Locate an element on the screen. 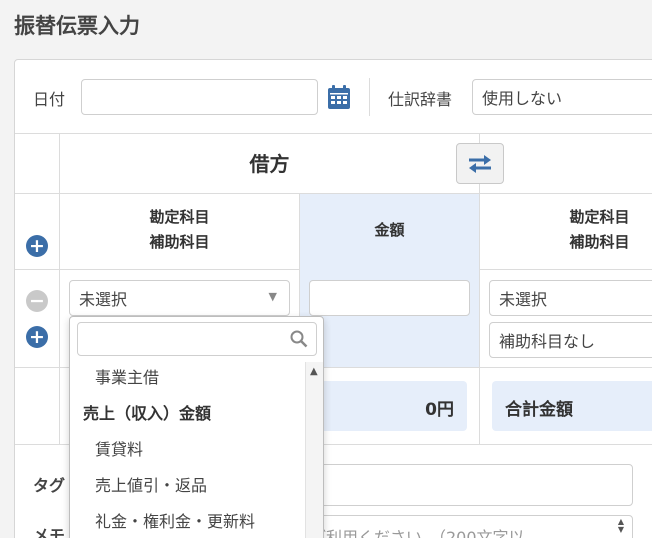 The width and height of the screenshot is (652, 538). dropdown-item: 売上値引・返品 is located at coordinates (151, 484).